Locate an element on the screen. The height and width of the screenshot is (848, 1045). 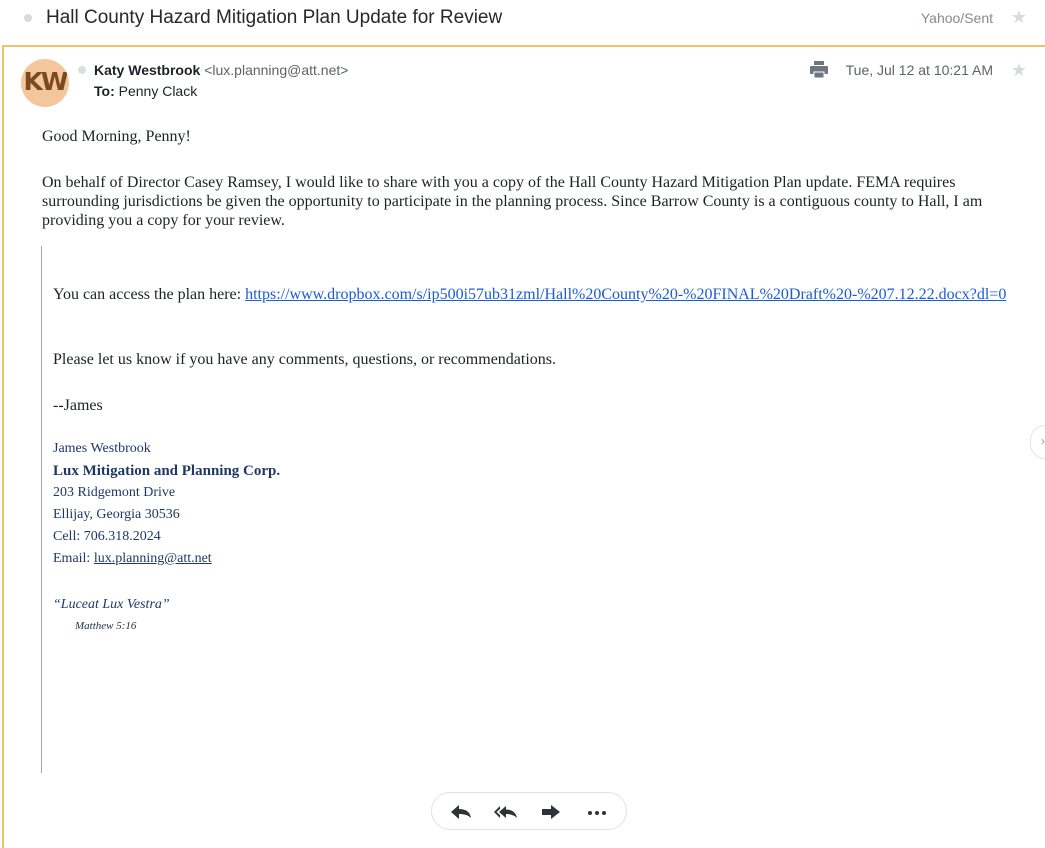
sender-name: Katy Westbrook is located at coordinates (147, 70).